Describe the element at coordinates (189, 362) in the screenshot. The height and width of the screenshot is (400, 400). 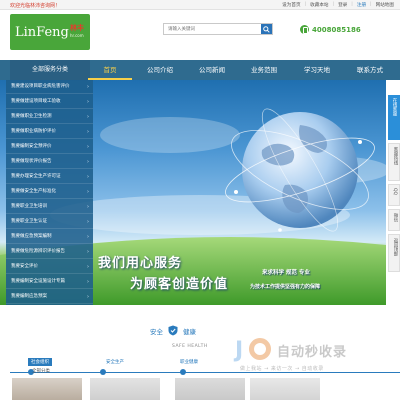
I see `tab-occupational-health: 职业健康` at that location.